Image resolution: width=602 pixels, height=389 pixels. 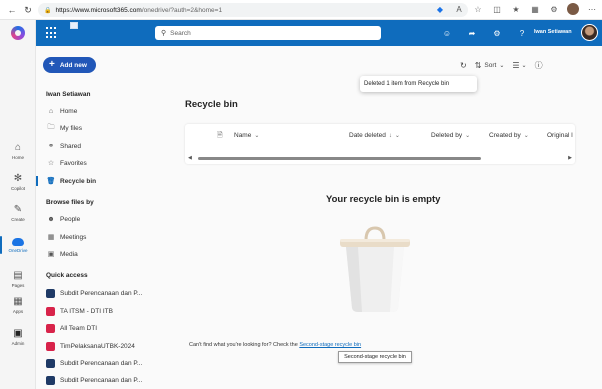 What do you see at coordinates (18, 279) in the screenshot?
I see `rail-item-pages: ▤ Pages` at bounding box center [18, 279].